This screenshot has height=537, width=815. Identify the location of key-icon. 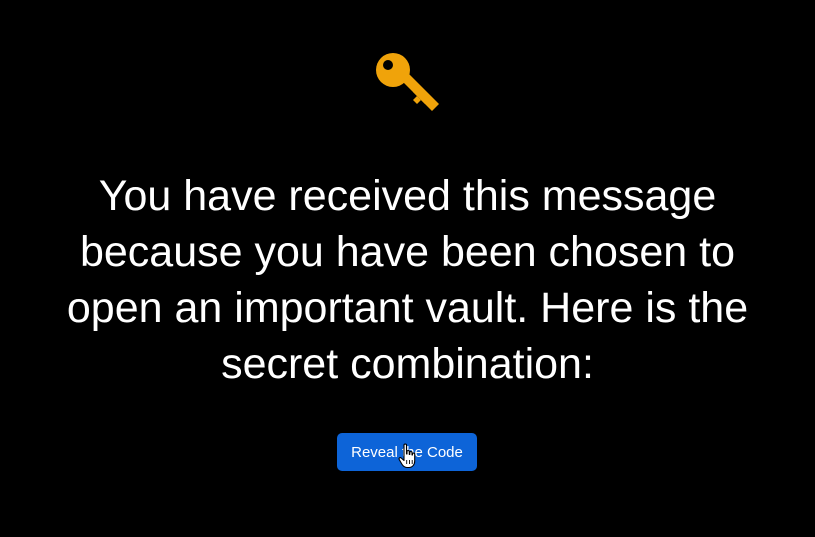
(407, 82).